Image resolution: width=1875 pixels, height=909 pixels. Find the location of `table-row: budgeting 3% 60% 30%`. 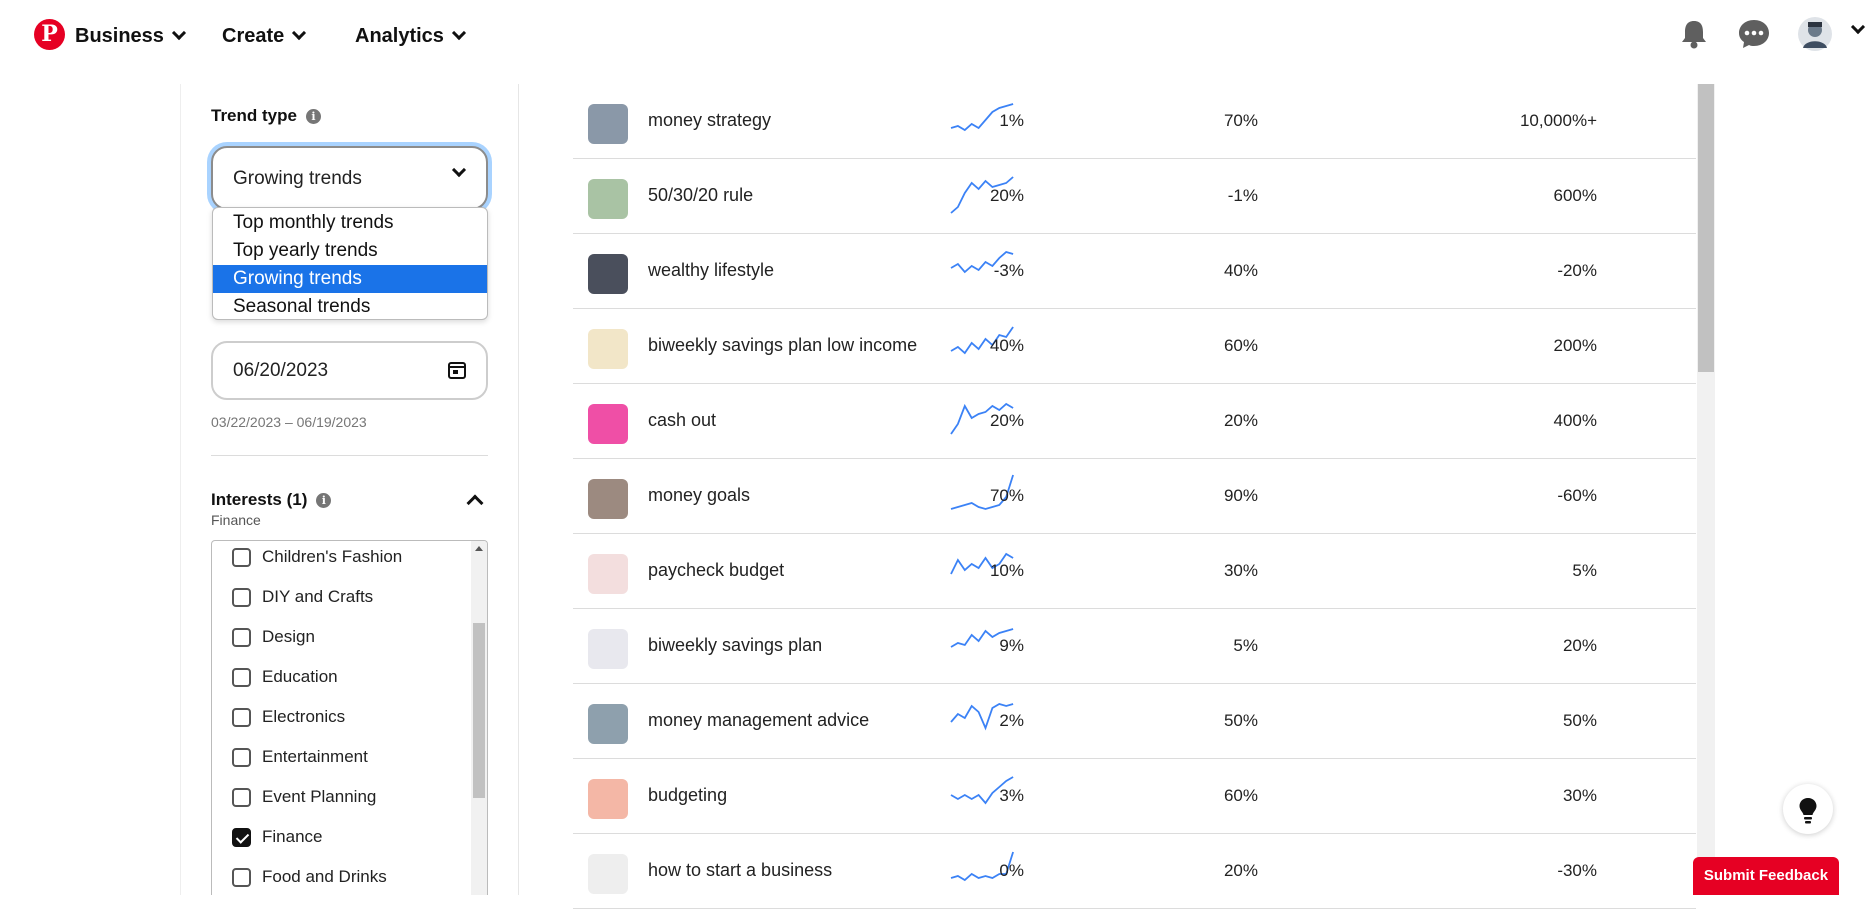

table-row: budgeting 3% 60% 30% is located at coordinates (1134, 796).